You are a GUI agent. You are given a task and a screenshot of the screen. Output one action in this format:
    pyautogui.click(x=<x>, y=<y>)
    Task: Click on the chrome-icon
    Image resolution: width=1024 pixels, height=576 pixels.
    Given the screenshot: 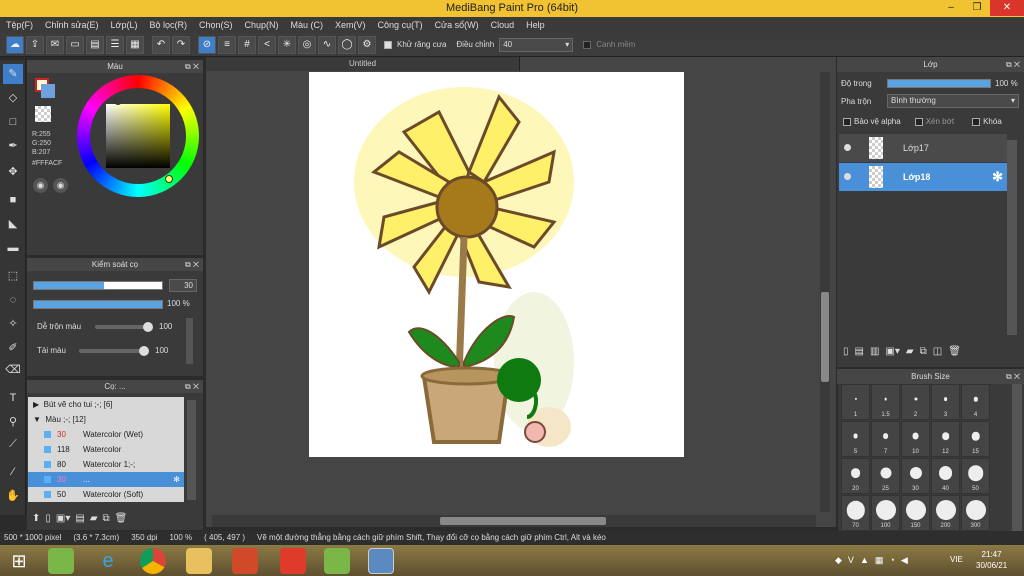 What is the action you would take?
    pyautogui.click(x=153, y=561)
    